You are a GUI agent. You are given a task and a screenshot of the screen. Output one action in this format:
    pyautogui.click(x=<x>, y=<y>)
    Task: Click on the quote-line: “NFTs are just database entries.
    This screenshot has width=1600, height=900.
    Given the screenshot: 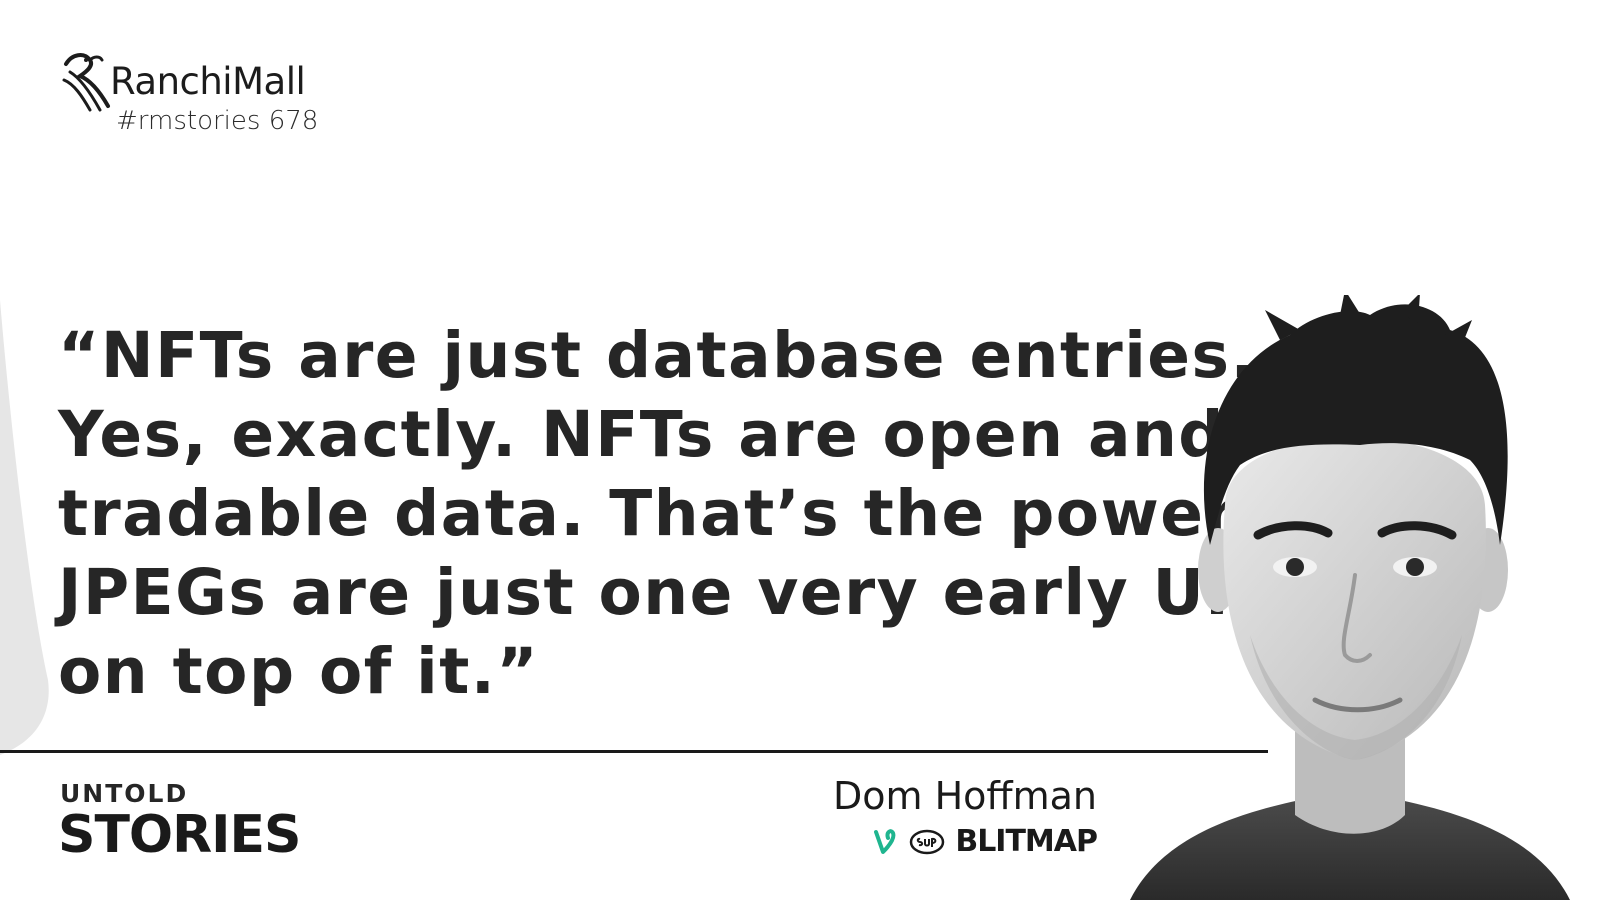 What is the action you would take?
    pyautogui.click(x=657, y=355)
    